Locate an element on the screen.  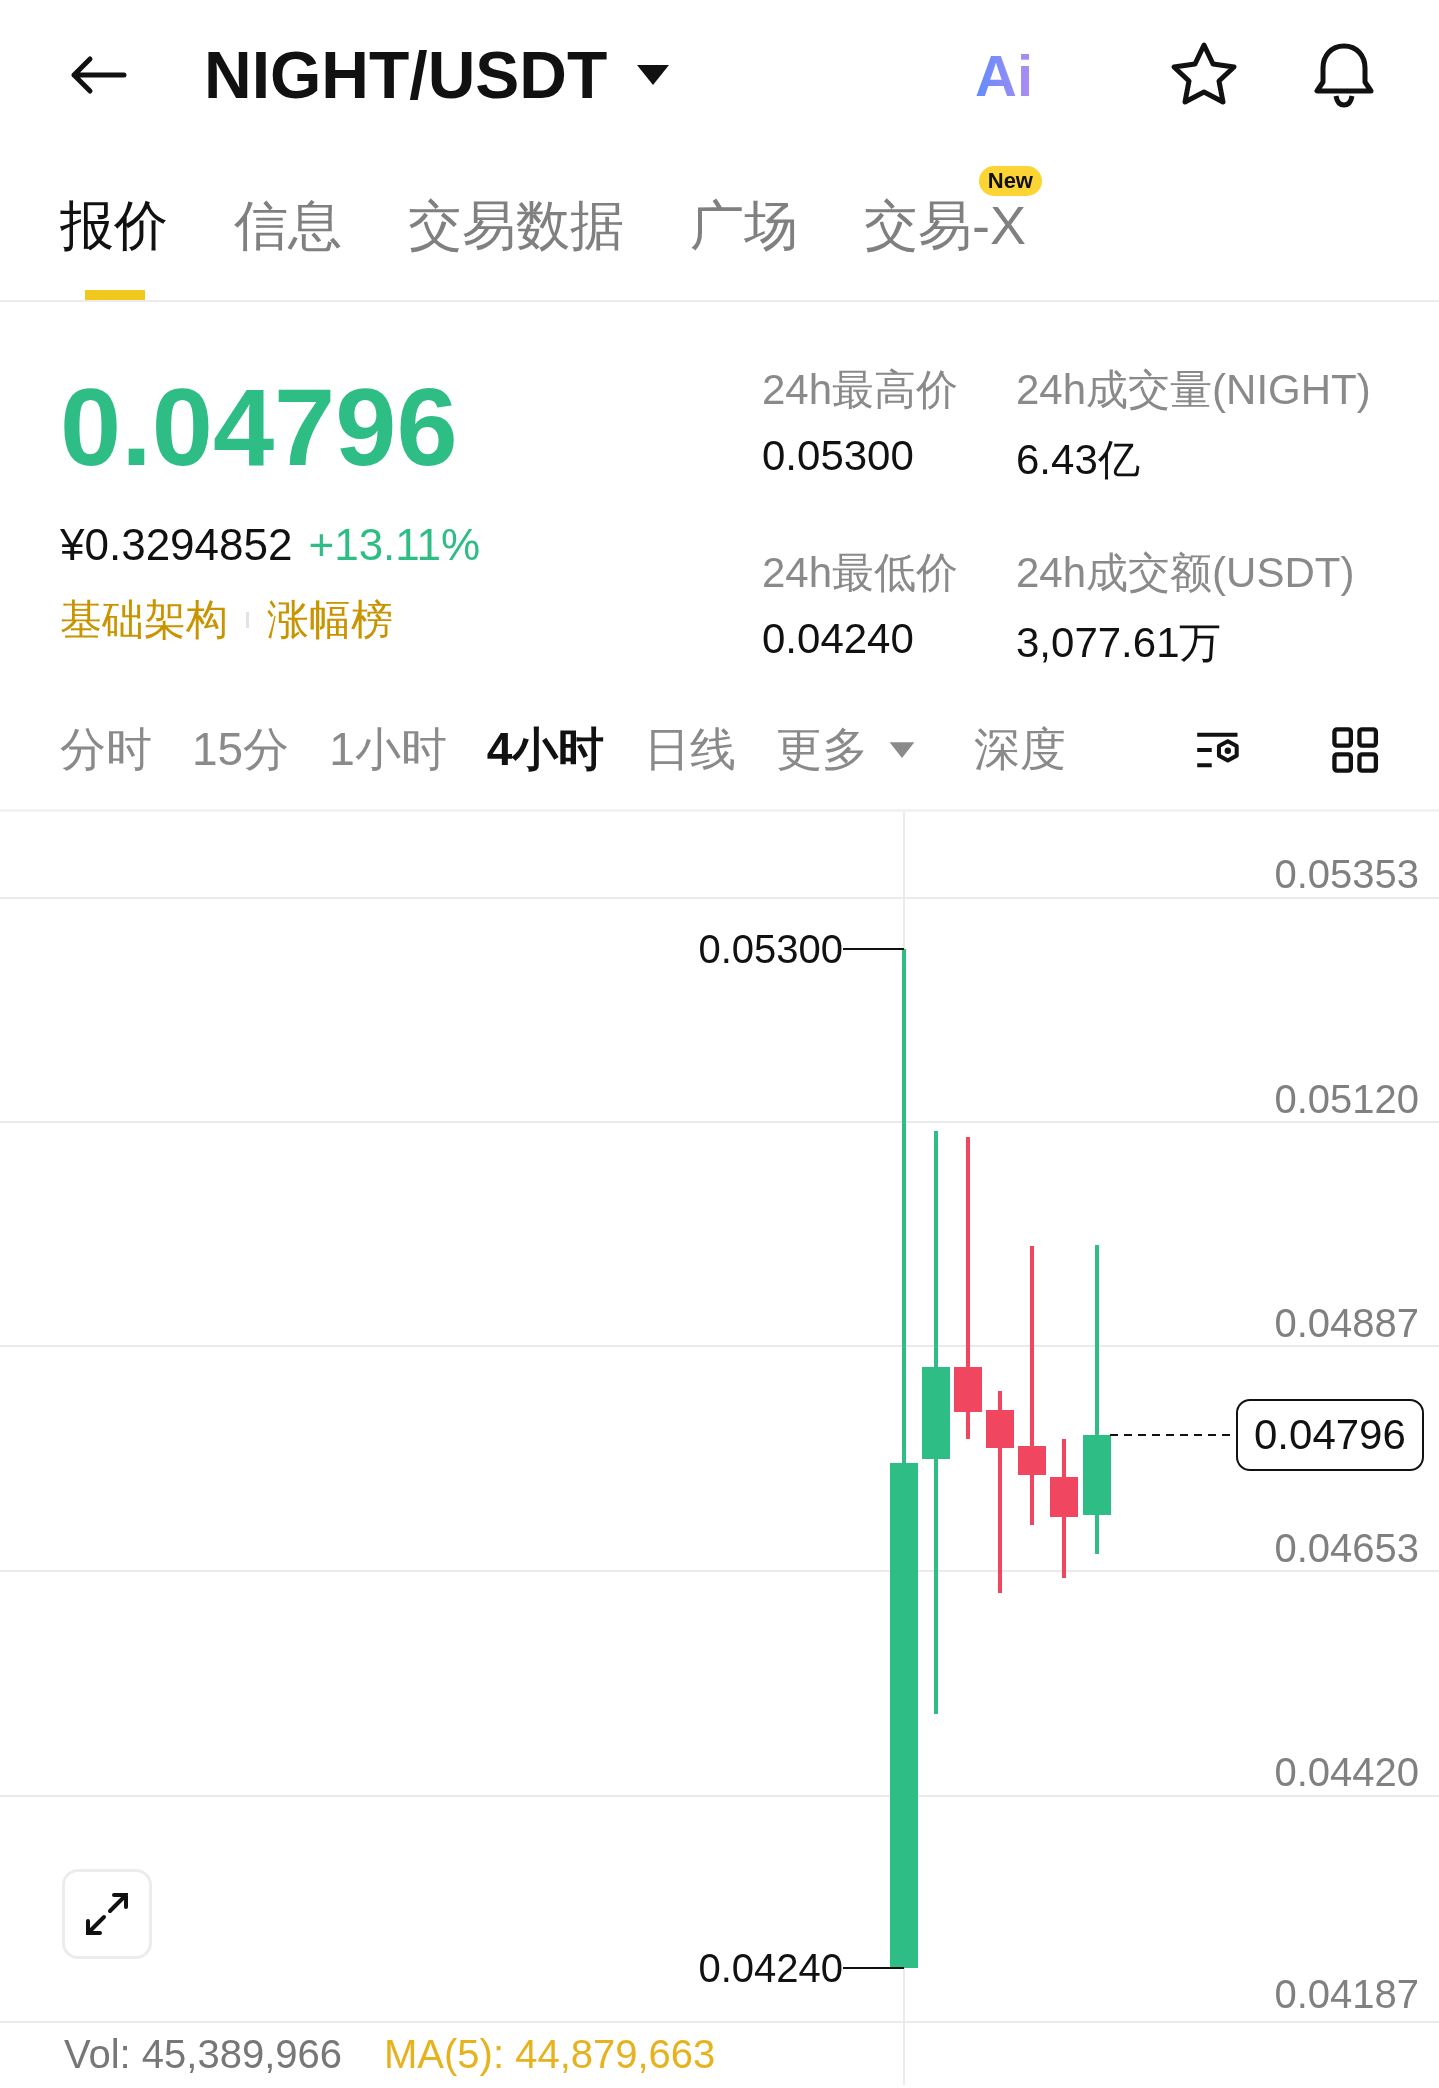
stat-value: 0.05300 is located at coordinates (838, 456).